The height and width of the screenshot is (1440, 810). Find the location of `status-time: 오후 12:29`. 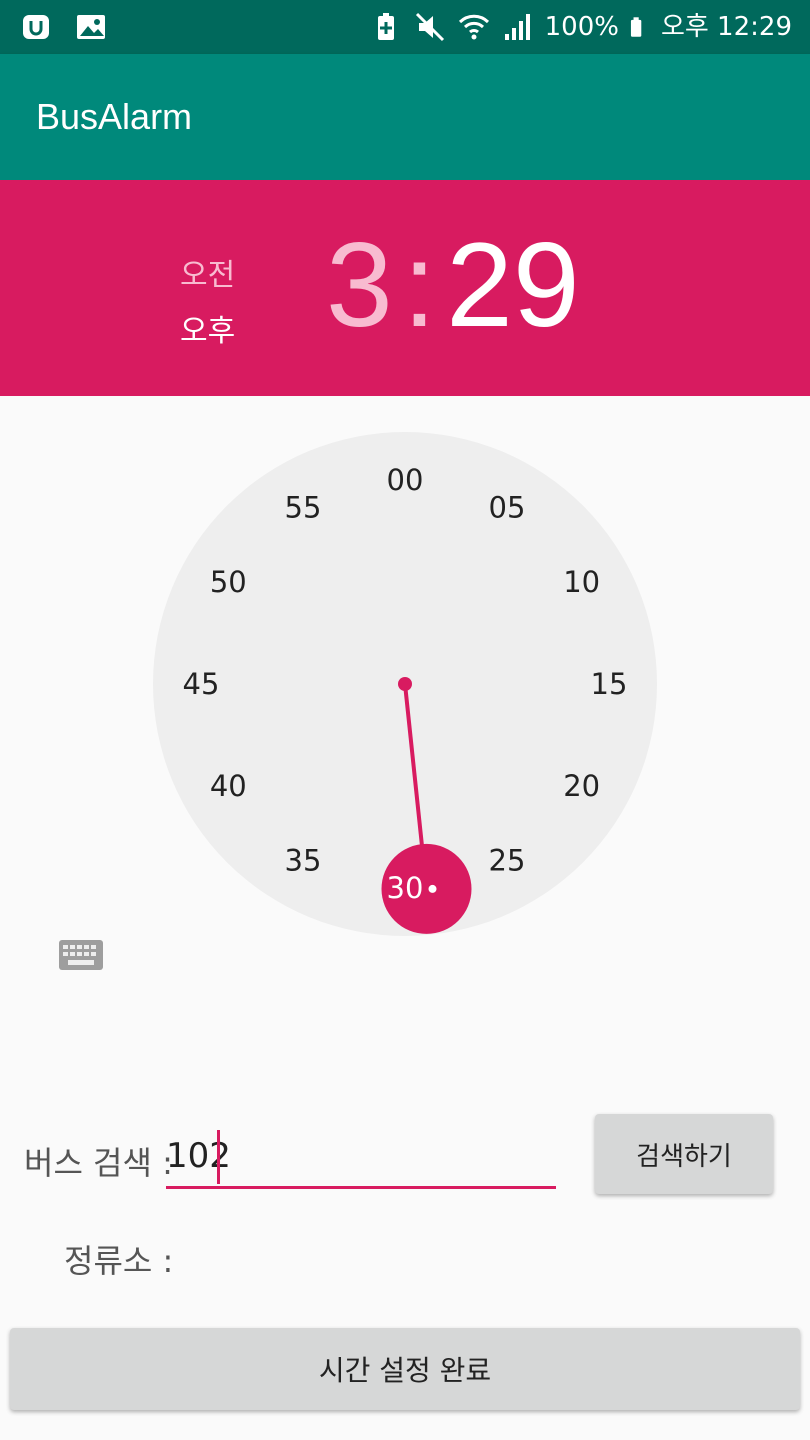

status-time: 오후 12:29 is located at coordinates (726, 27).